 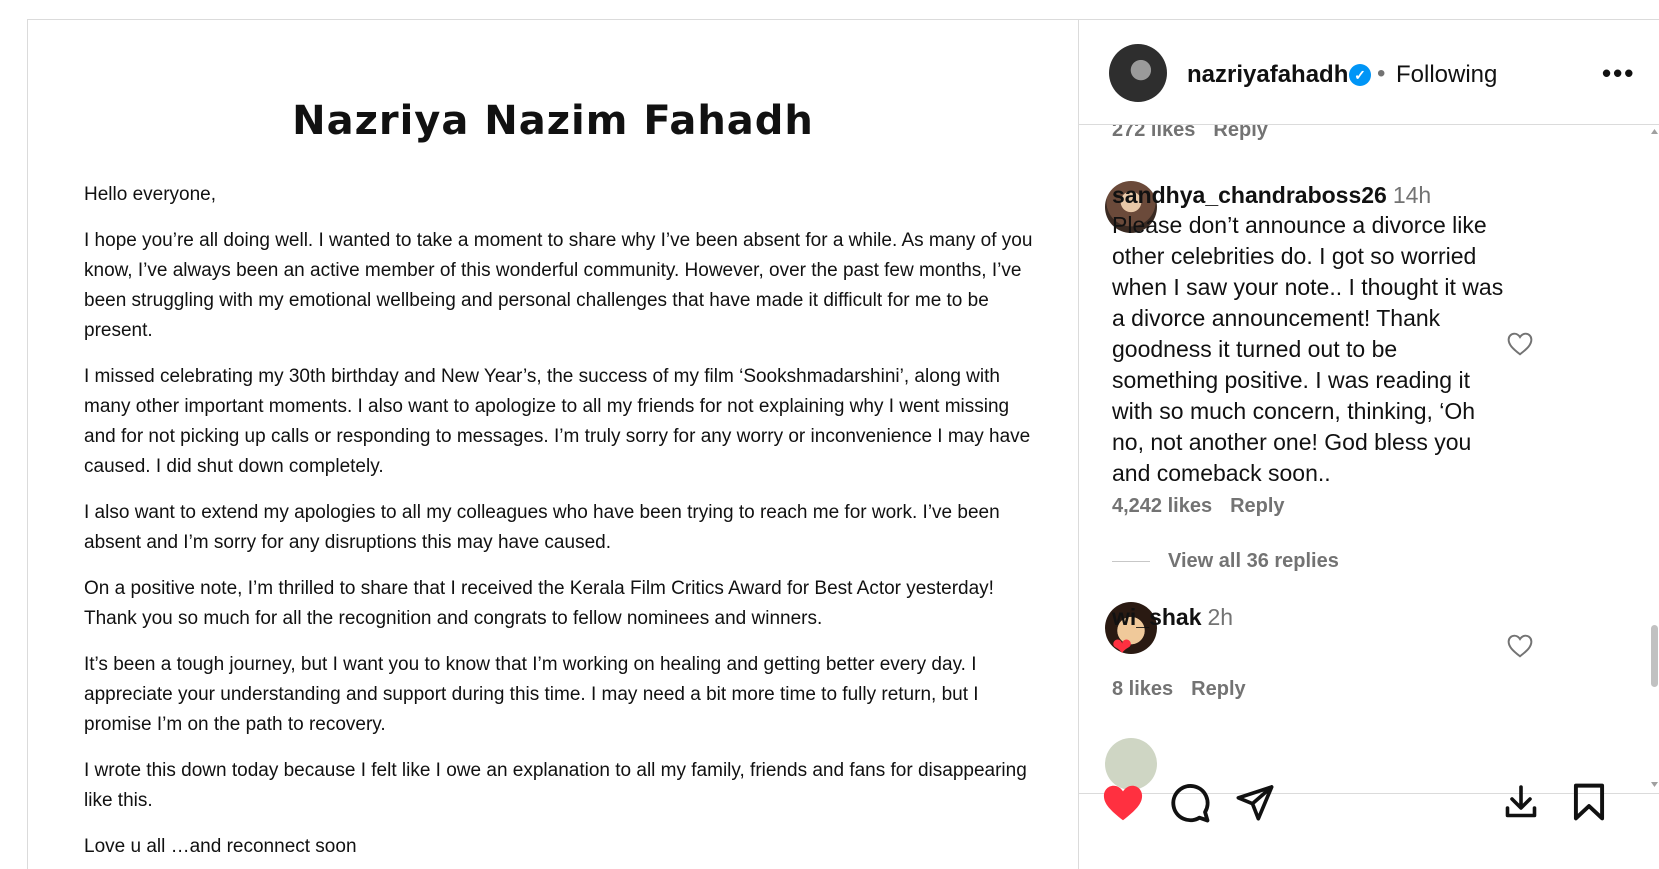 What do you see at coordinates (1249, 195) in the screenshot?
I see `comment-username-text: sandhya_chandraboss26` at bounding box center [1249, 195].